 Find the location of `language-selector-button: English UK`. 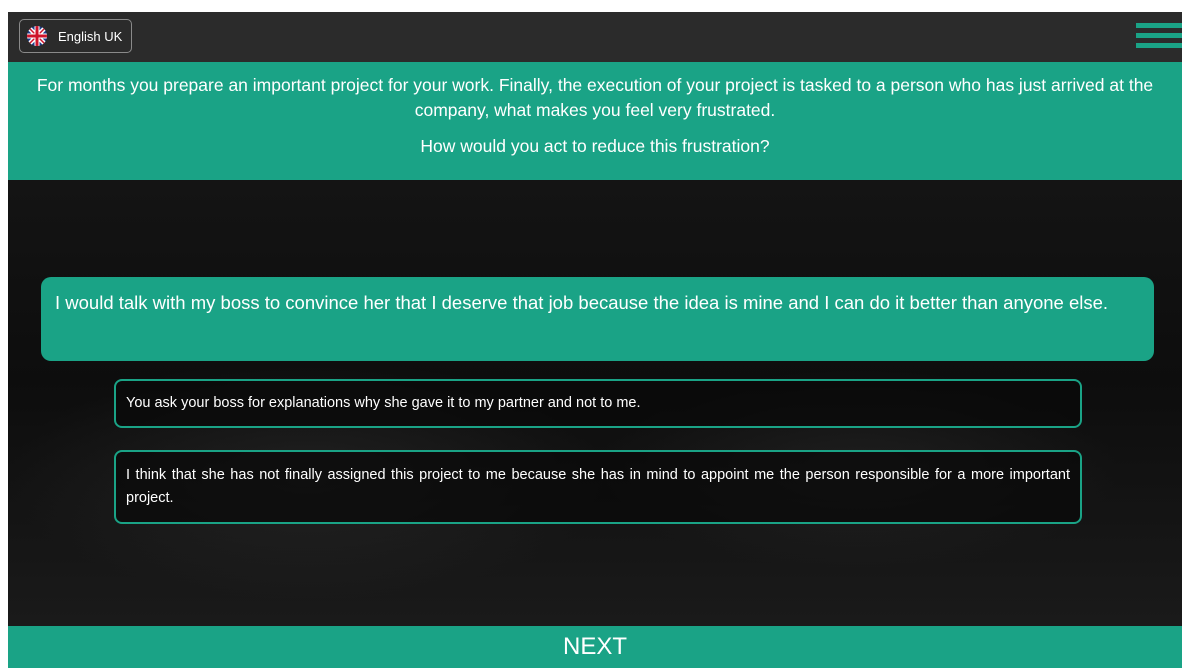

language-selector-button: English UK is located at coordinates (75, 36).